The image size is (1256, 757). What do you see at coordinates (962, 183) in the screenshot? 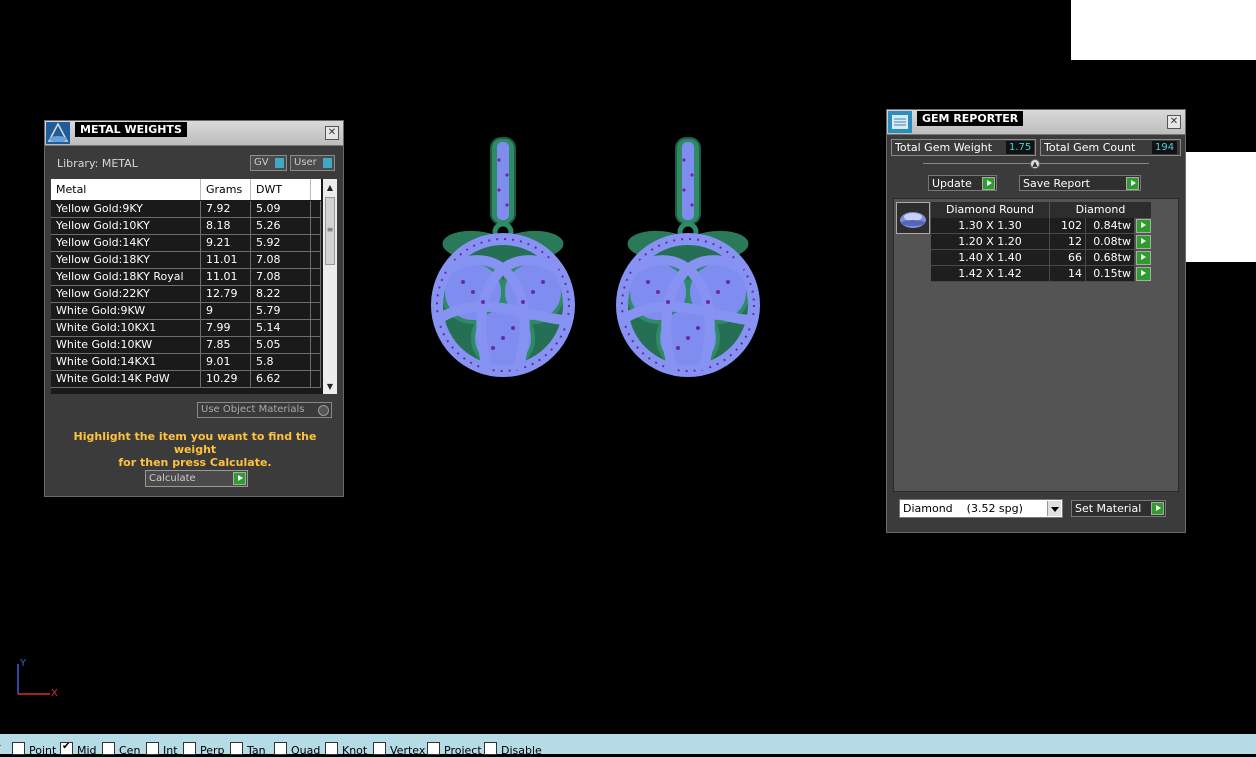
I see `update-button: Update` at bounding box center [962, 183].